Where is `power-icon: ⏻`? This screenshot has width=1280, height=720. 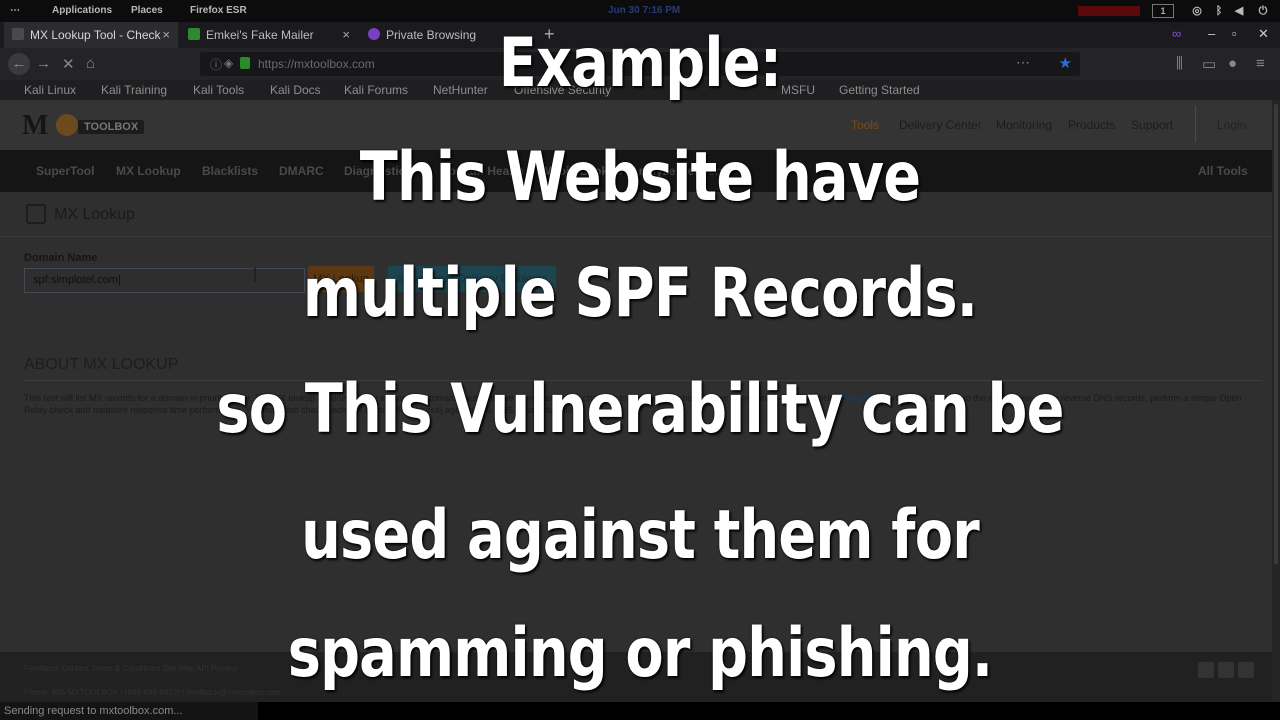
power-icon: ⏻ is located at coordinates (1263, 11).